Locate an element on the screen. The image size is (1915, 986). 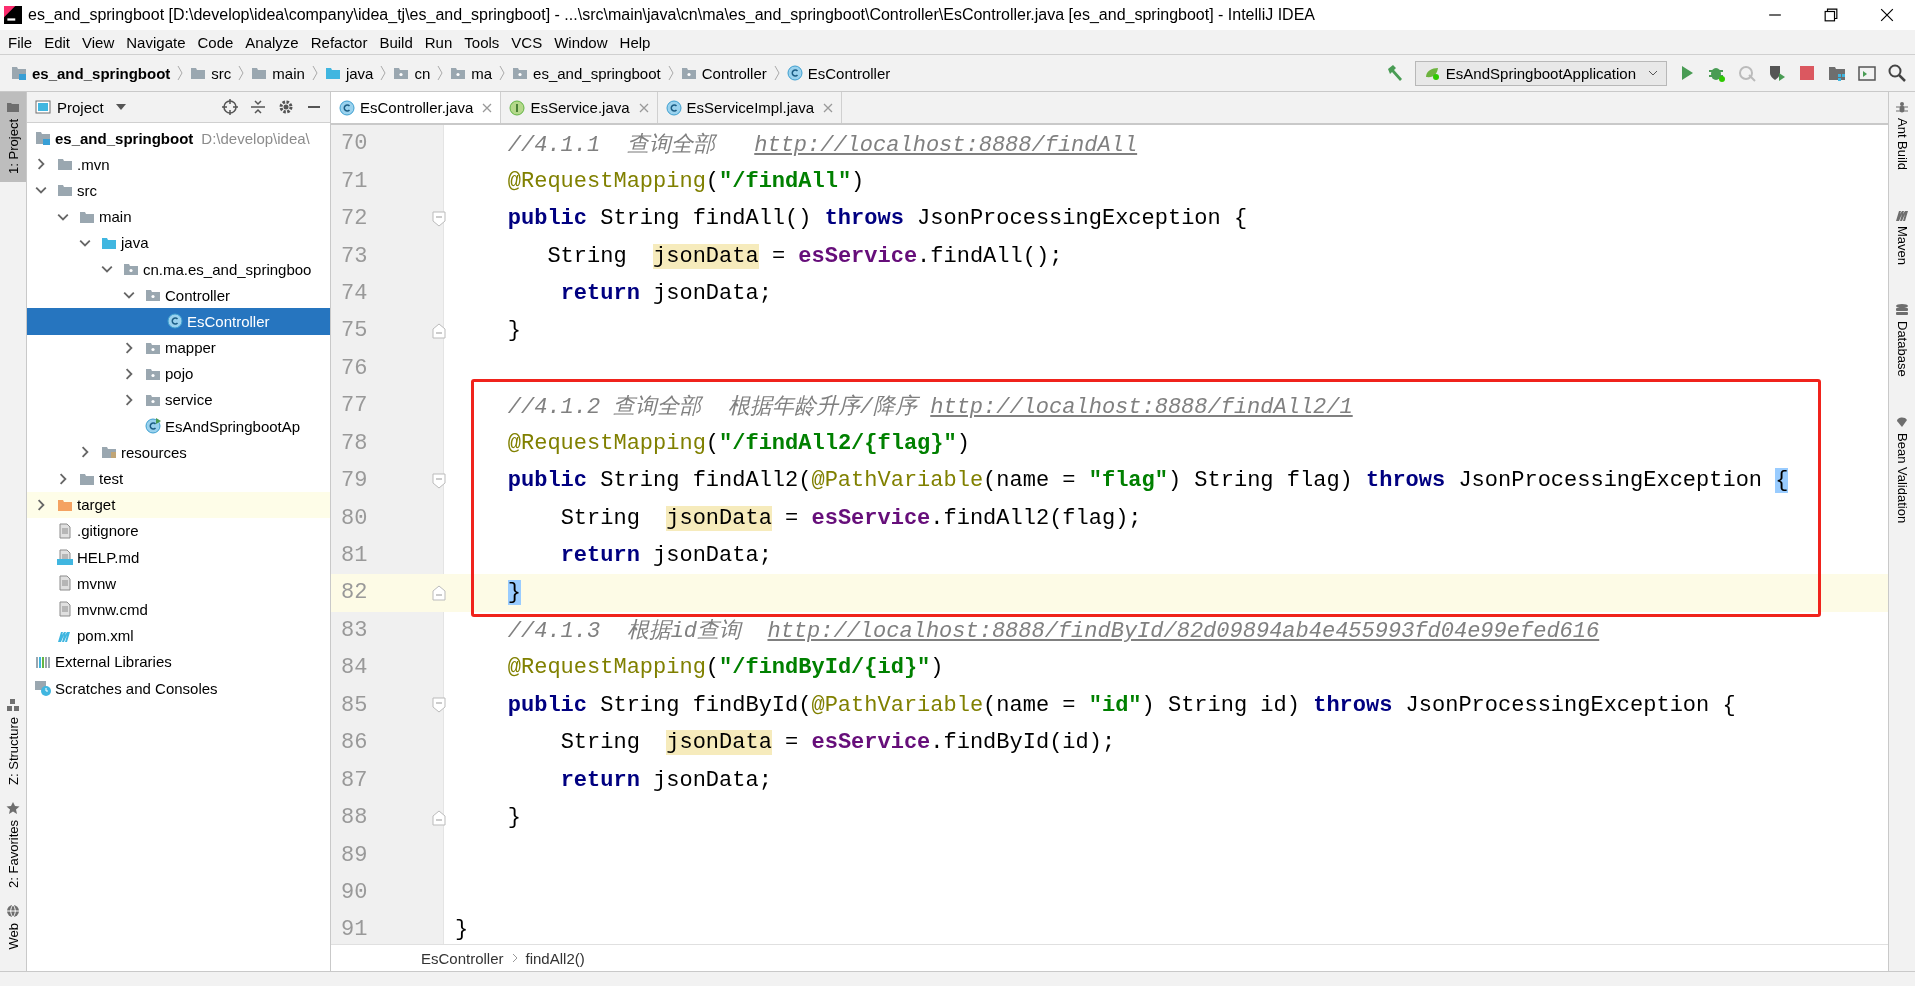
url-link: http://localhost:8888/findById/82d09894ab4e455993fd04e99efed616 is located at coordinates (1183, 632).